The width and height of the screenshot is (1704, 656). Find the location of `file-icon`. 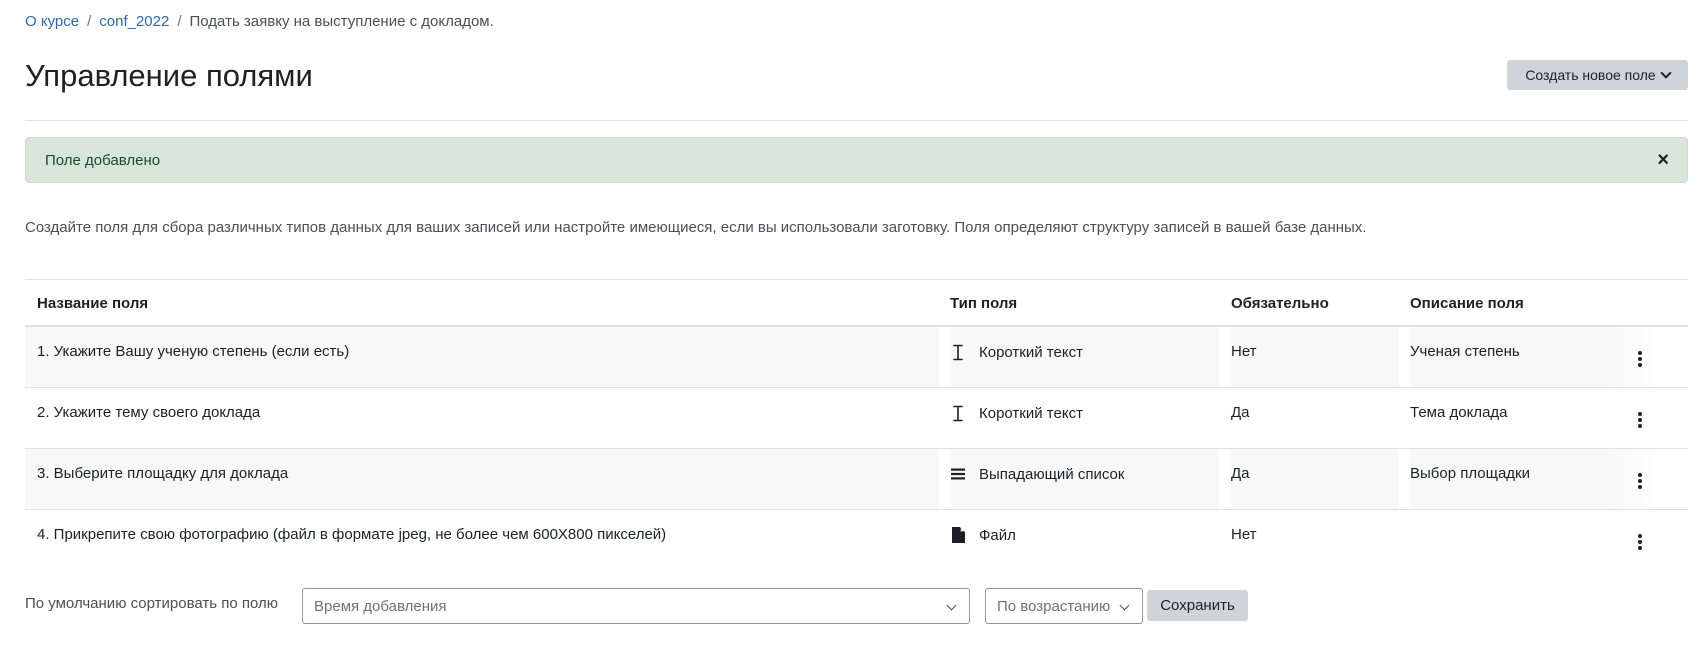

file-icon is located at coordinates (958, 535).